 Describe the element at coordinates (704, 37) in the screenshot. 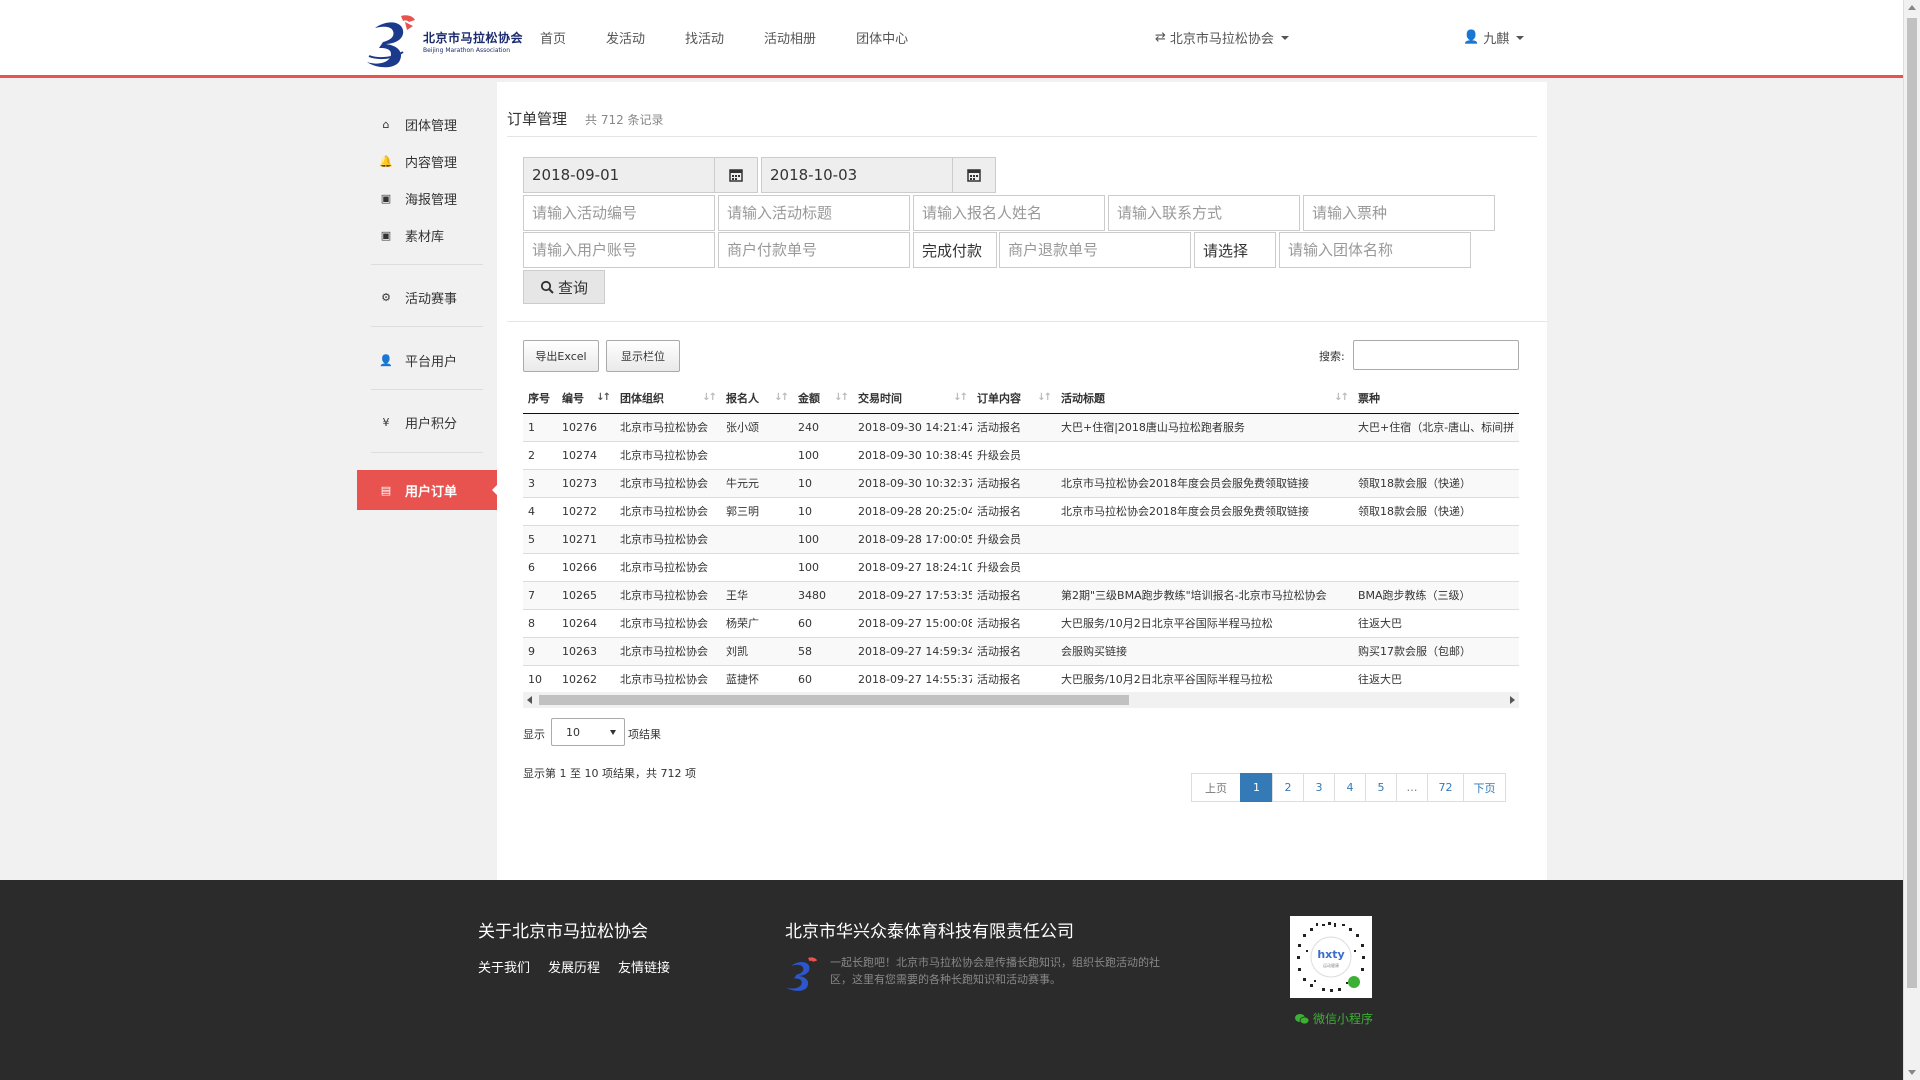

I see `nav-find-activity: 找活动` at that location.